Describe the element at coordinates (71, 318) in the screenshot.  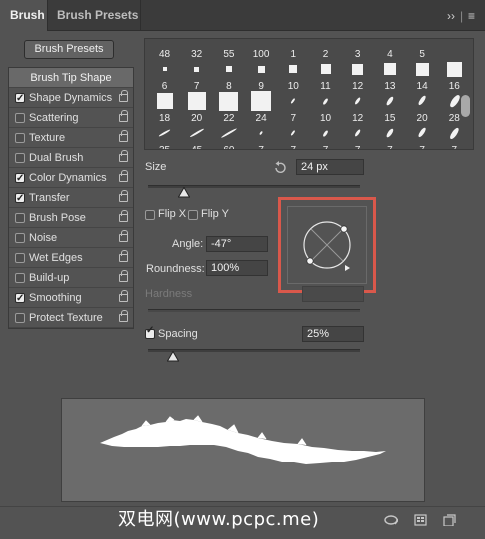
I see `sidebar-item-protect-texture: Protect Texture` at that location.